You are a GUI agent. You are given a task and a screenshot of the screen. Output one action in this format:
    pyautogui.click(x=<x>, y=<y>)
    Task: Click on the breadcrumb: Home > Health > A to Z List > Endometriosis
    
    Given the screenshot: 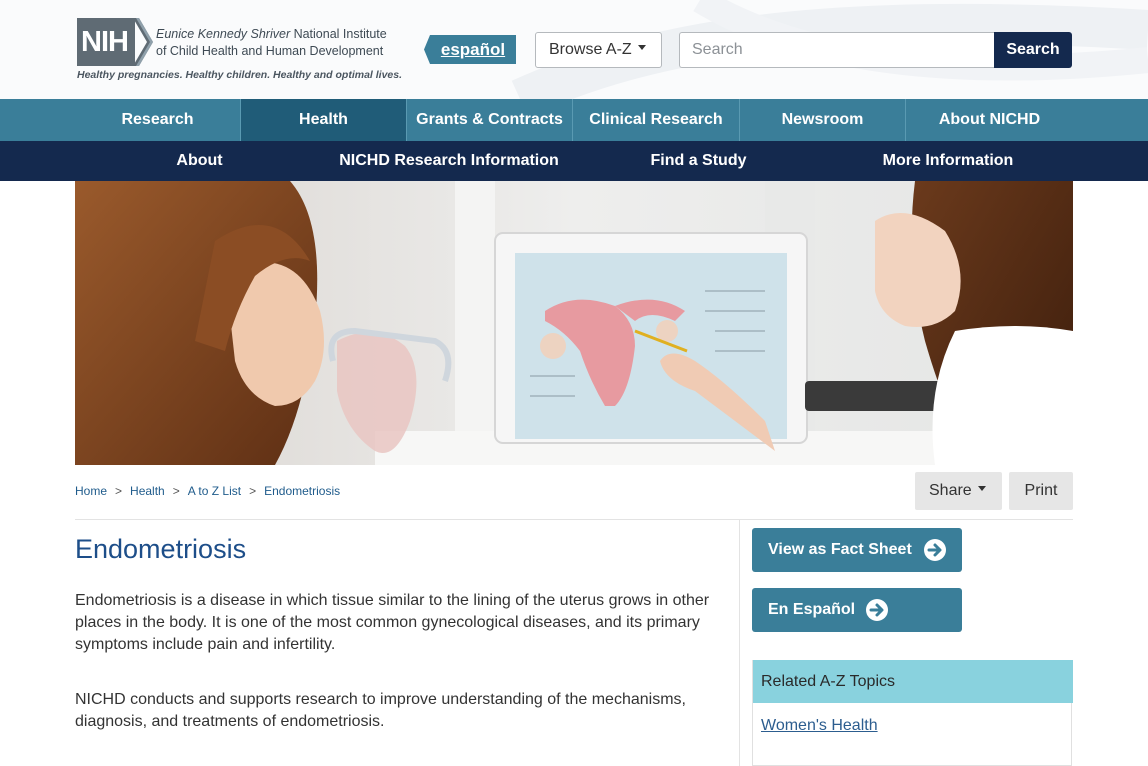 What is the action you would take?
    pyautogui.click(x=207, y=491)
    